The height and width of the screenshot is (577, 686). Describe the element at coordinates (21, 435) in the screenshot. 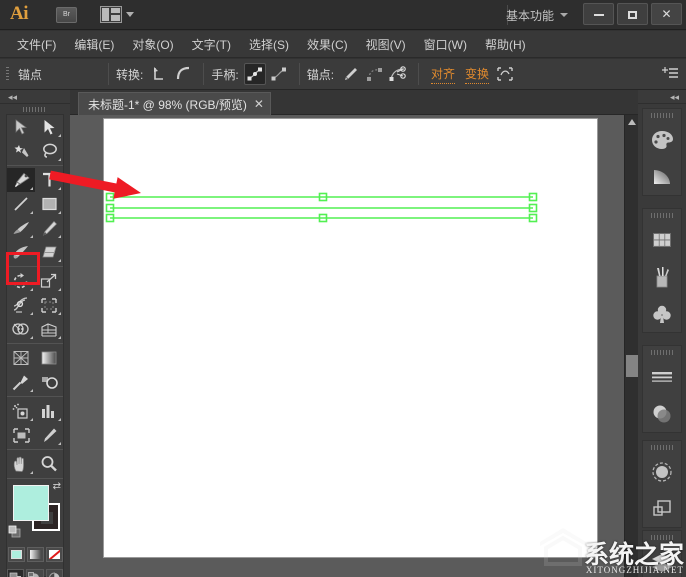

I see `tool-artboard` at that location.